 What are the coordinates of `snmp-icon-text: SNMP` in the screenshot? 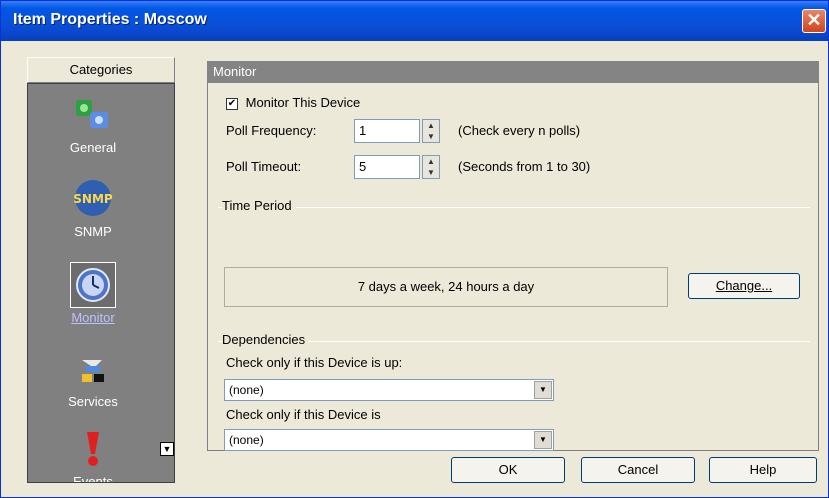 It's located at (93, 199).